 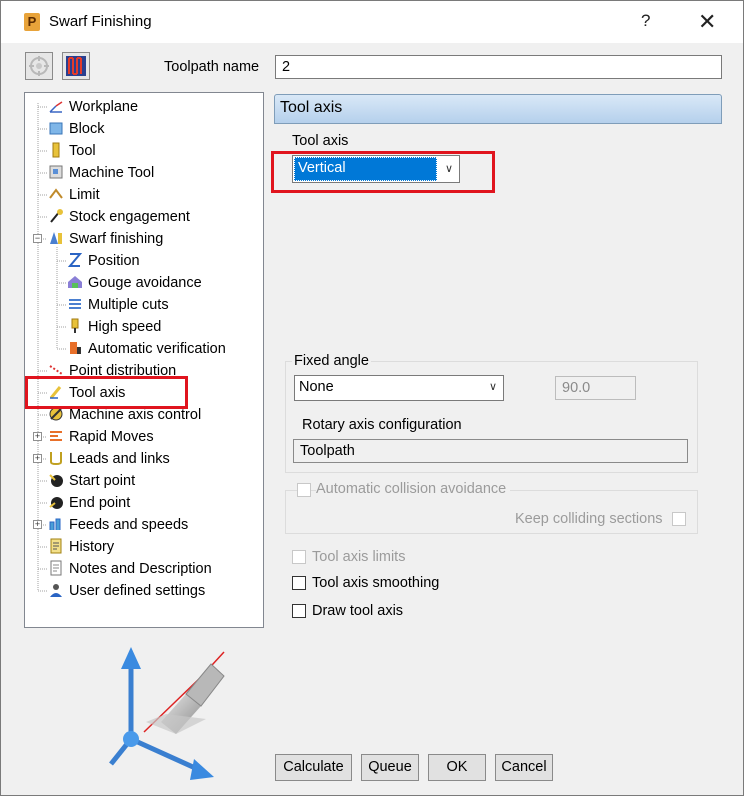 What do you see at coordinates (37, 524) in the screenshot?
I see `feeds-speeds-expand: +` at bounding box center [37, 524].